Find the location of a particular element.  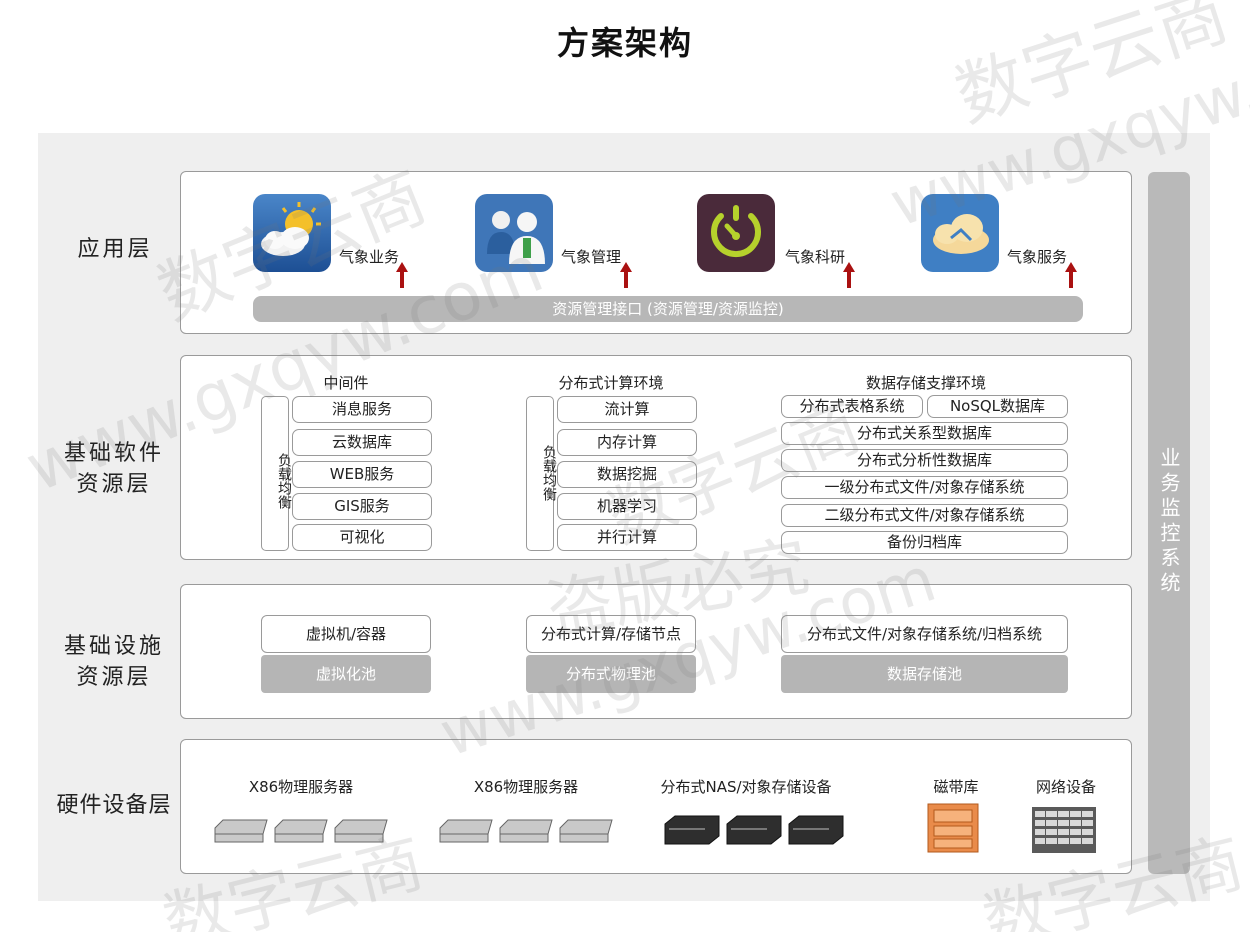

app-label-weather-service: 气象服务 is located at coordinates (1037, 257).